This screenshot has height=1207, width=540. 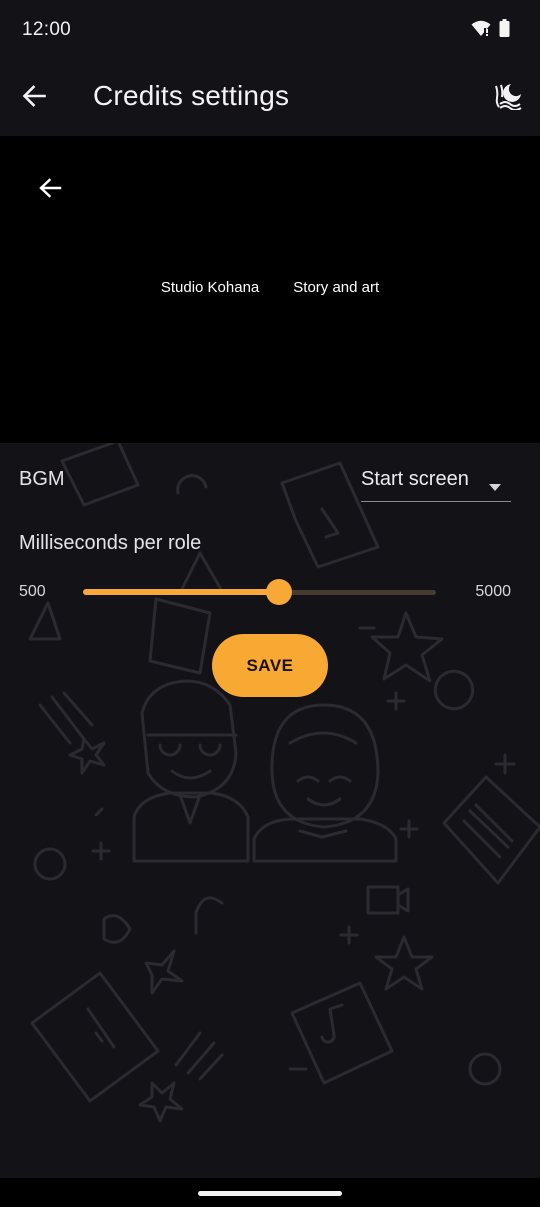 What do you see at coordinates (32, 591) in the screenshot?
I see `slider-min-label: 500` at bounding box center [32, 591].